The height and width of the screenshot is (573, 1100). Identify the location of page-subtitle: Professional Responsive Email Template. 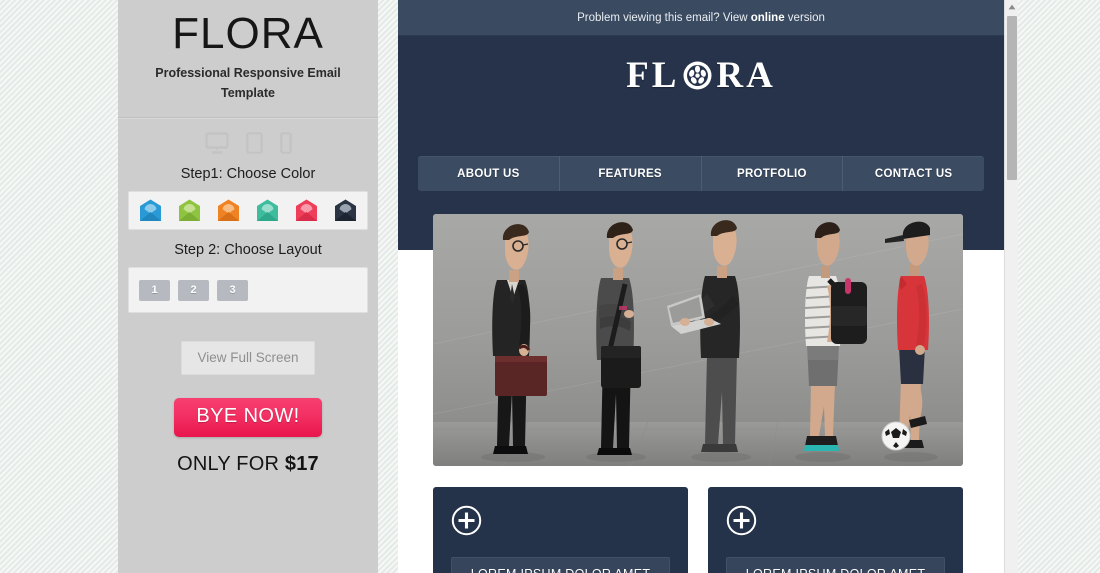
(248, 83).